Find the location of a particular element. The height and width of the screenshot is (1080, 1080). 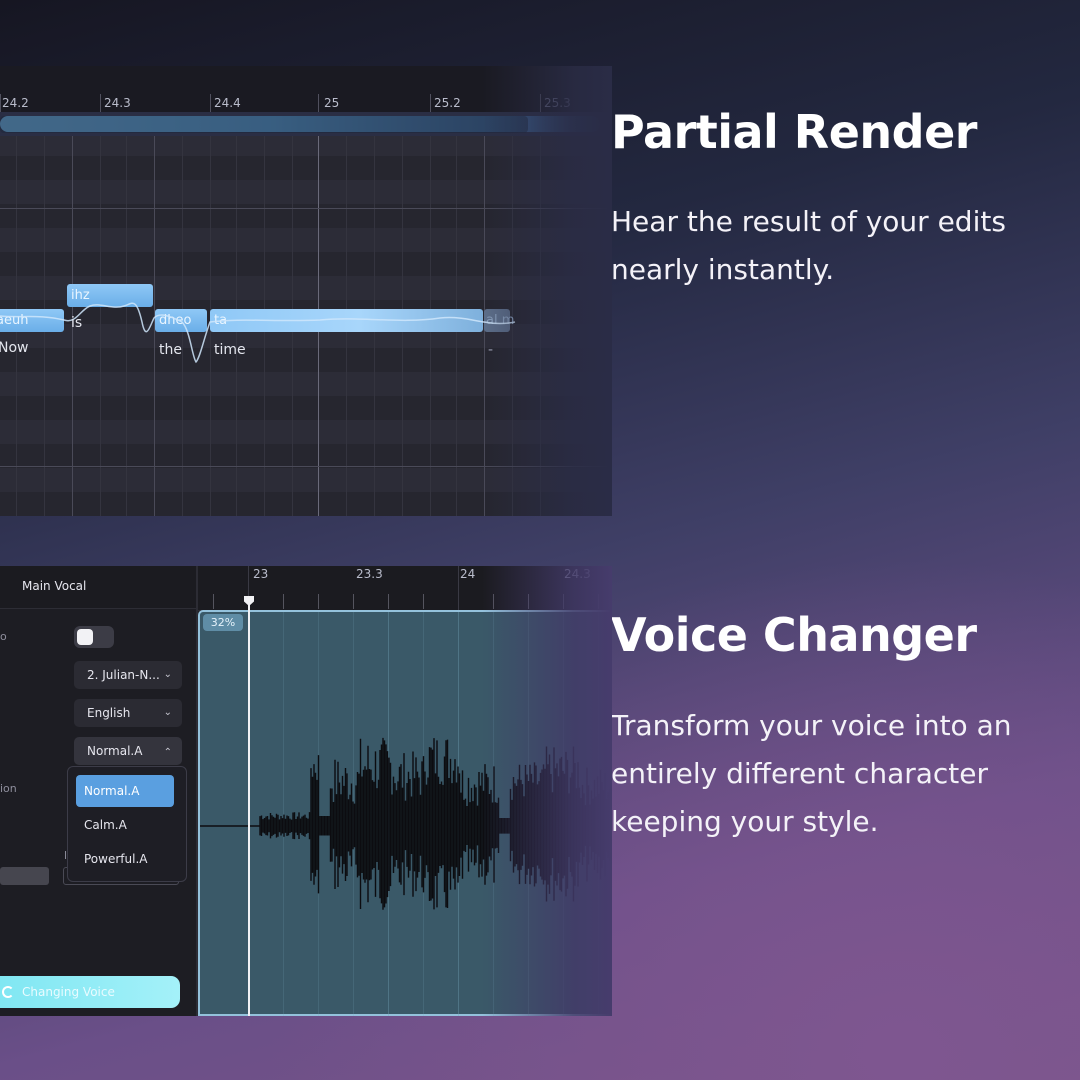

lyric-word: Now is located at coordinates (14, 348).